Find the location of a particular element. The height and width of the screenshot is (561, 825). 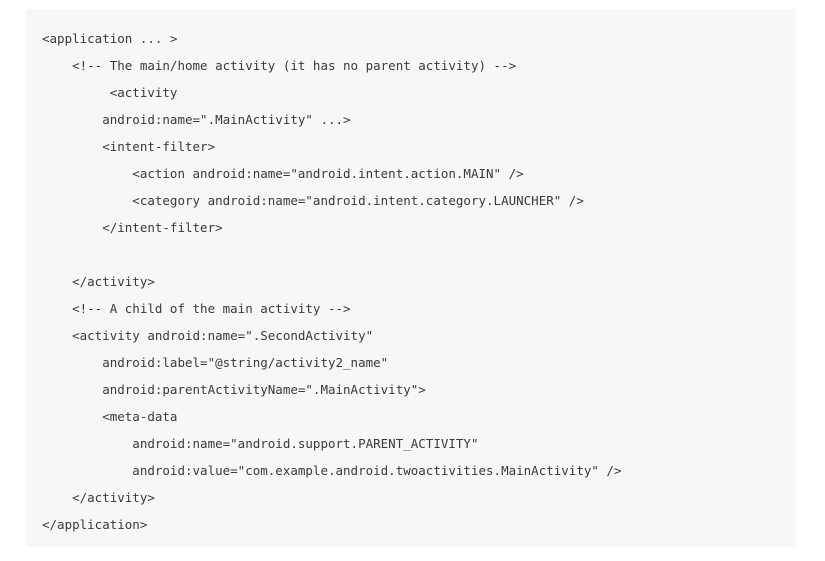

code-line: </intent-filter> is located at coordinates (132, 227).